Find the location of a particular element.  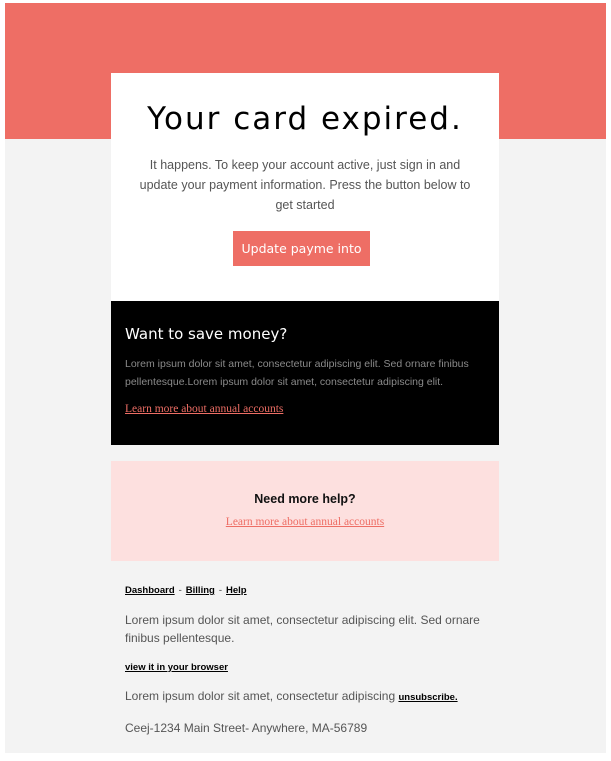

help-annual-accounts-link: Learn more about annual accounts is located at coordinates (305, 522).